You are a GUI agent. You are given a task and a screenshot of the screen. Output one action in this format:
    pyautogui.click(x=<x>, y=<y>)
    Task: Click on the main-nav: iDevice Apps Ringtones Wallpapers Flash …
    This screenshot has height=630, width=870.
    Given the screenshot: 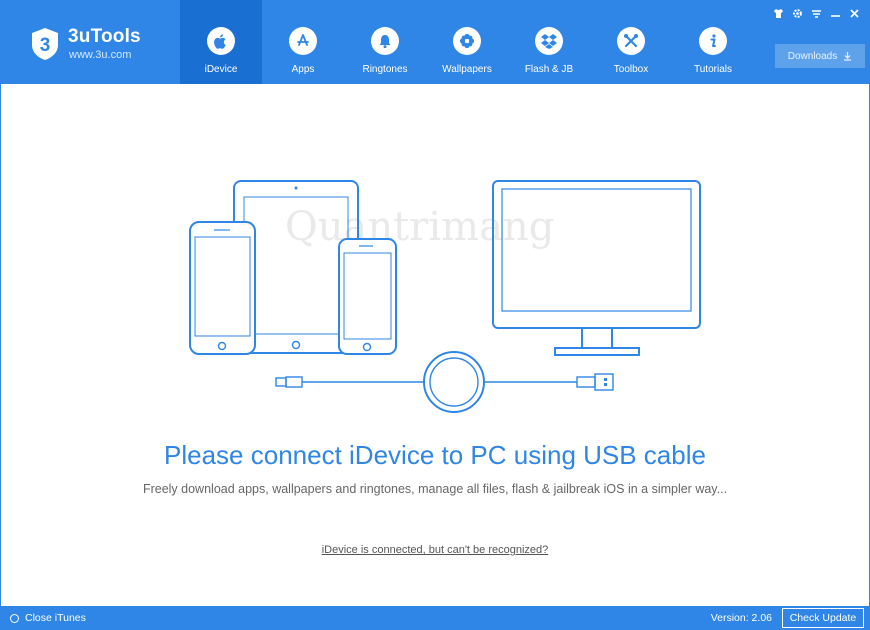 What is the action you would take?
    pyautogui.click(x=467, y=42)
    